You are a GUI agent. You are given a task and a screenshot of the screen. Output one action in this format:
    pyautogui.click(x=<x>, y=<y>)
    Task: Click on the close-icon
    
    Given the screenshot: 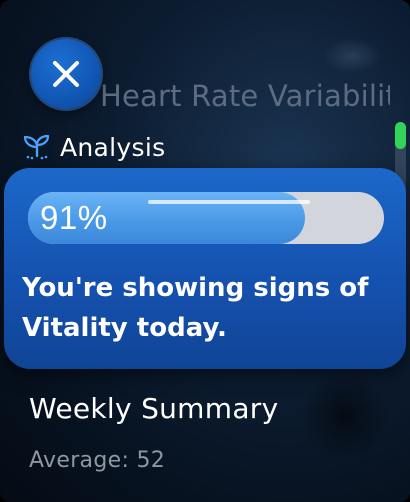 What is the action you would take?
    pyautogui.click(x=66, y=74)
    